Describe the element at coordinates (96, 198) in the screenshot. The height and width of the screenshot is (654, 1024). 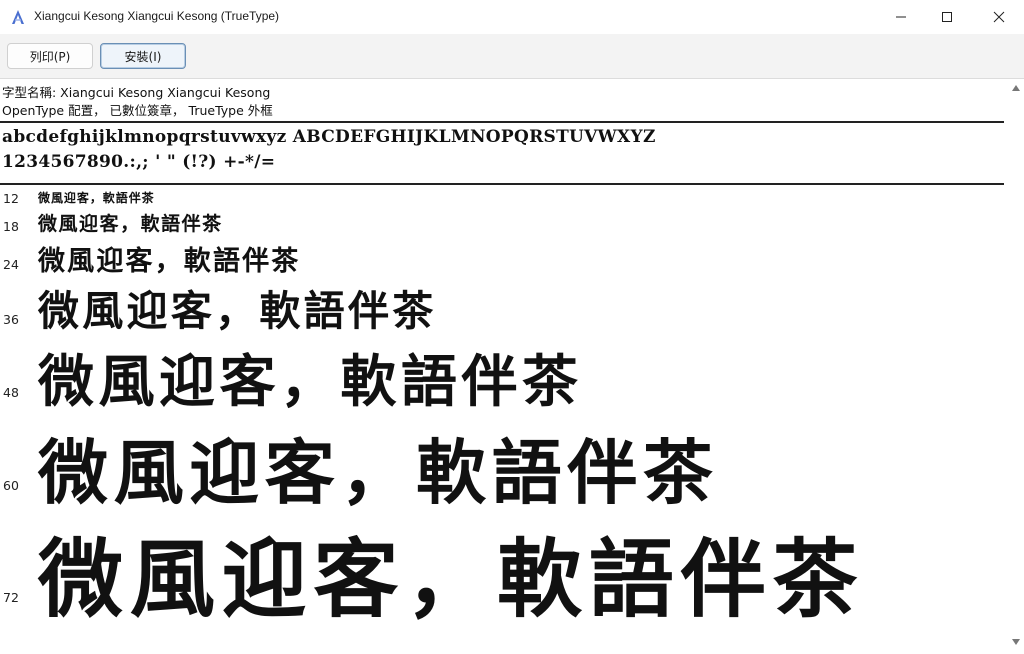
I see `preview-sample-12: 微風迎客，軟語伴茶` at that location.